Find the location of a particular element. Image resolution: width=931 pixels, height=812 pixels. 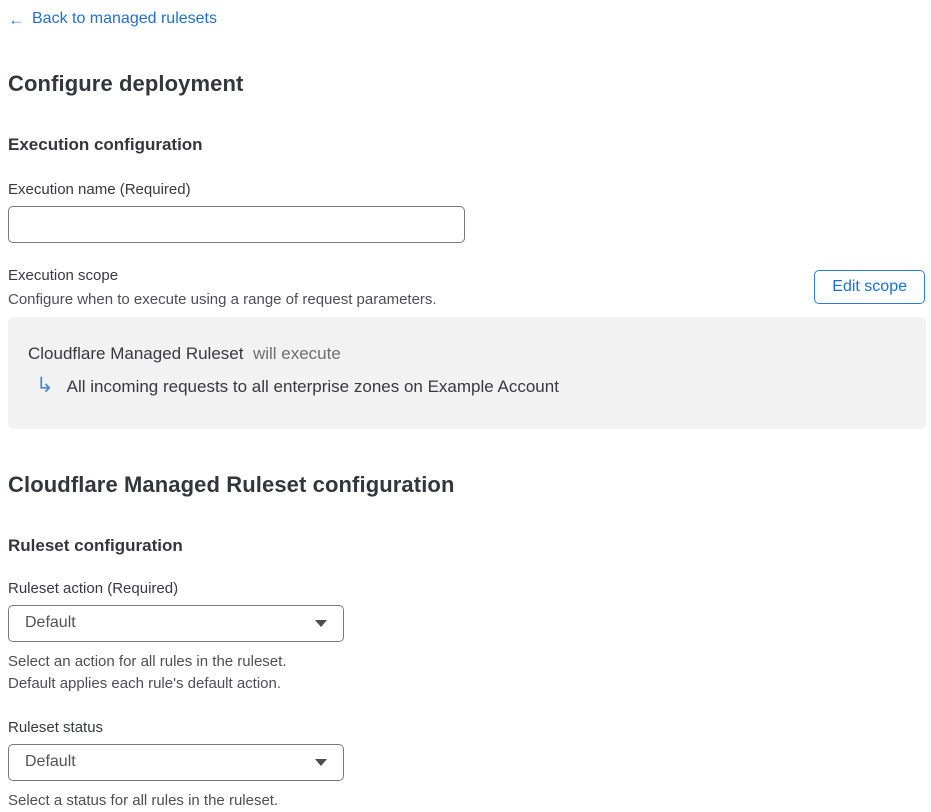

back-to-managed-rulesets-link: ← Back to managed rulesets is located at coordinates (112, 19).